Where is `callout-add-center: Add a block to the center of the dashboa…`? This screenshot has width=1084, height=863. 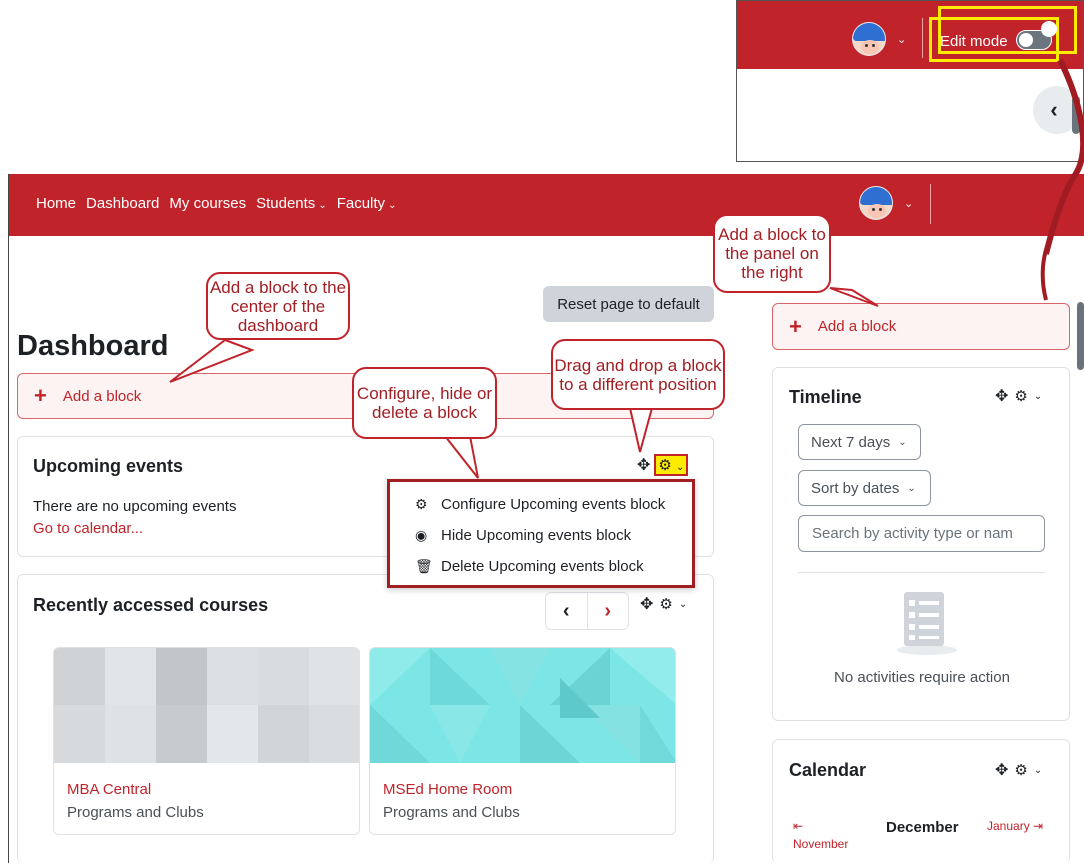
callout-add-center: Add a block to the center of the dashboa… is located at coordinates (278, 306).